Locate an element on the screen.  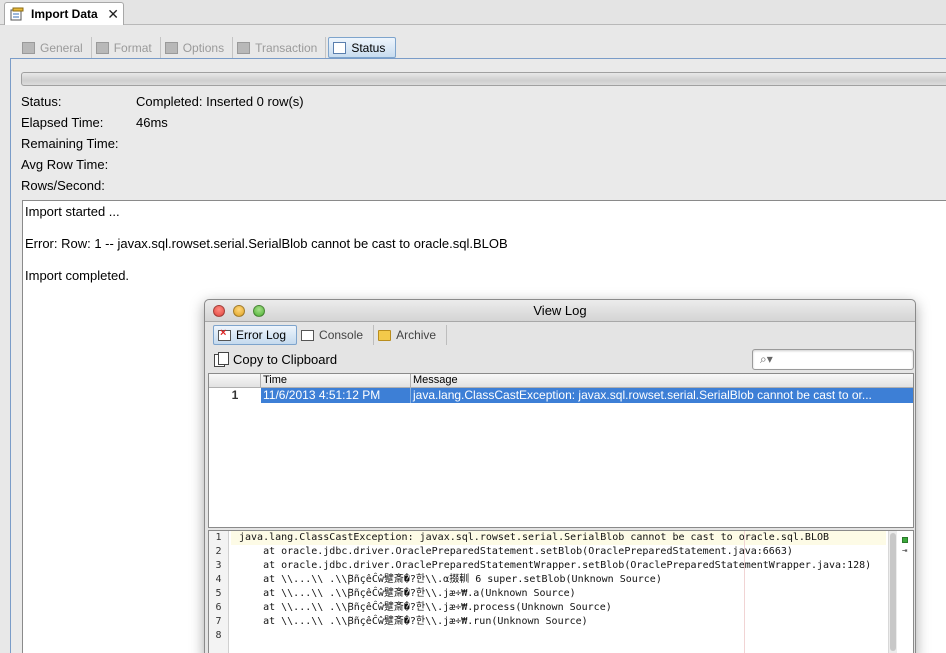
line-number: 7 is located at coordinates (218, 621).